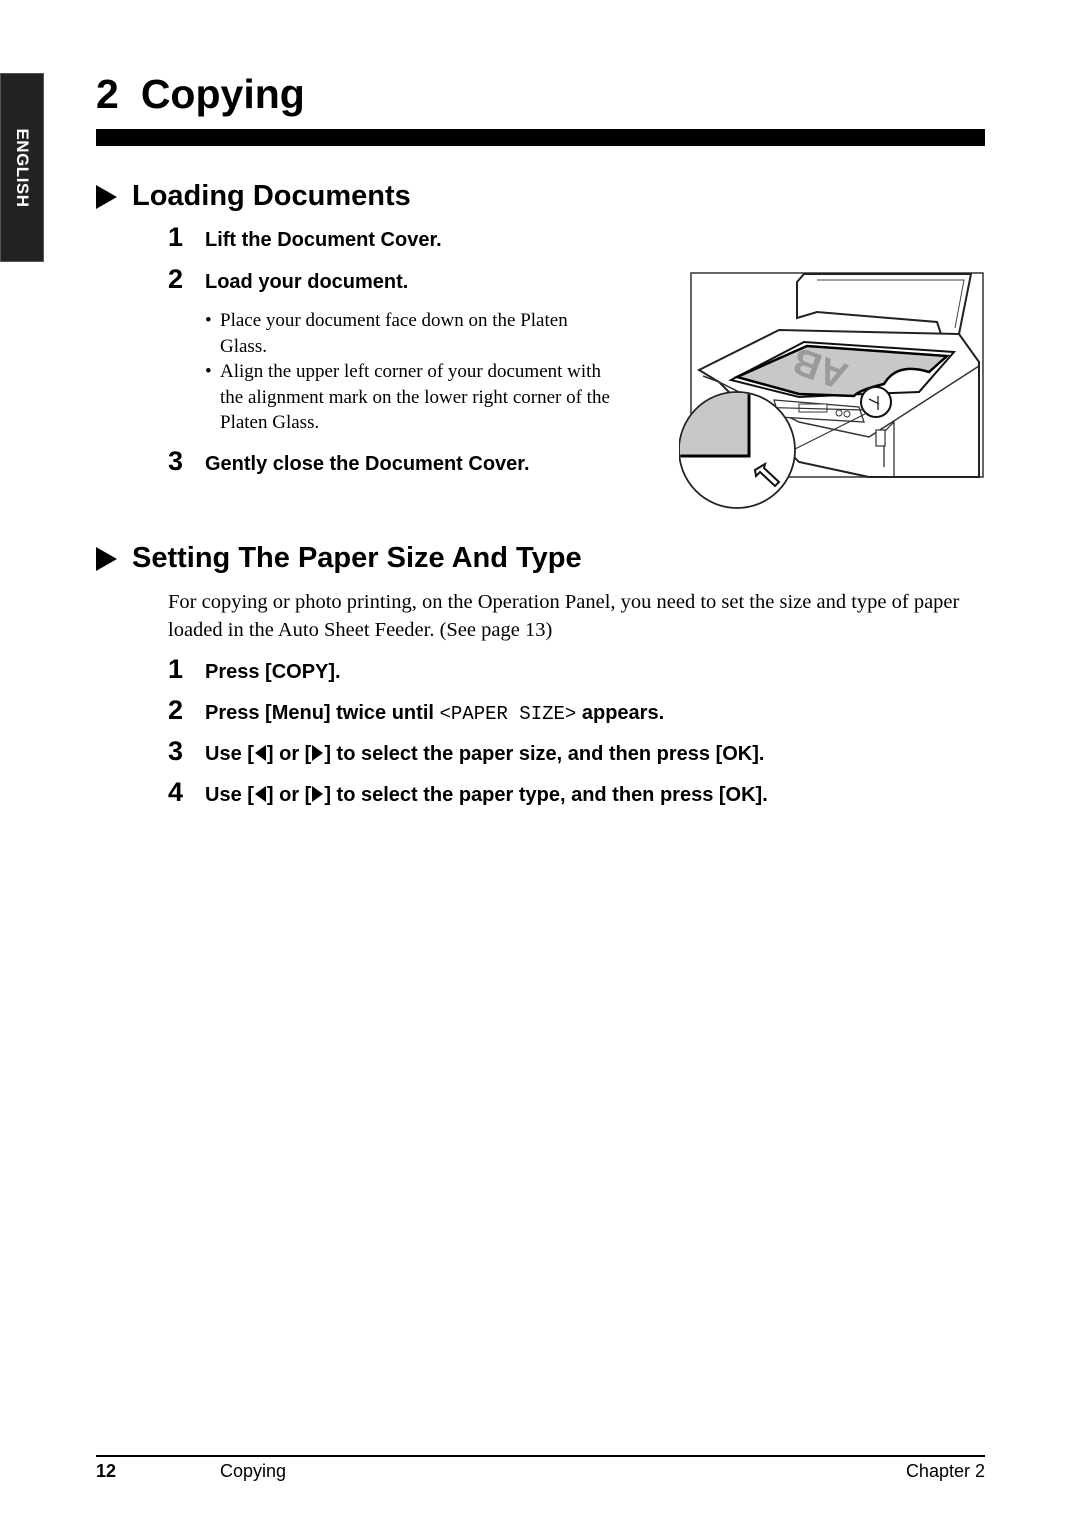 The image size is (1080, 1529). What do you see at coordinates (508, 714) in the screenshot?
I see `lcd-message-code: <PAPER SIZE>` at bounding box center [508, 714].